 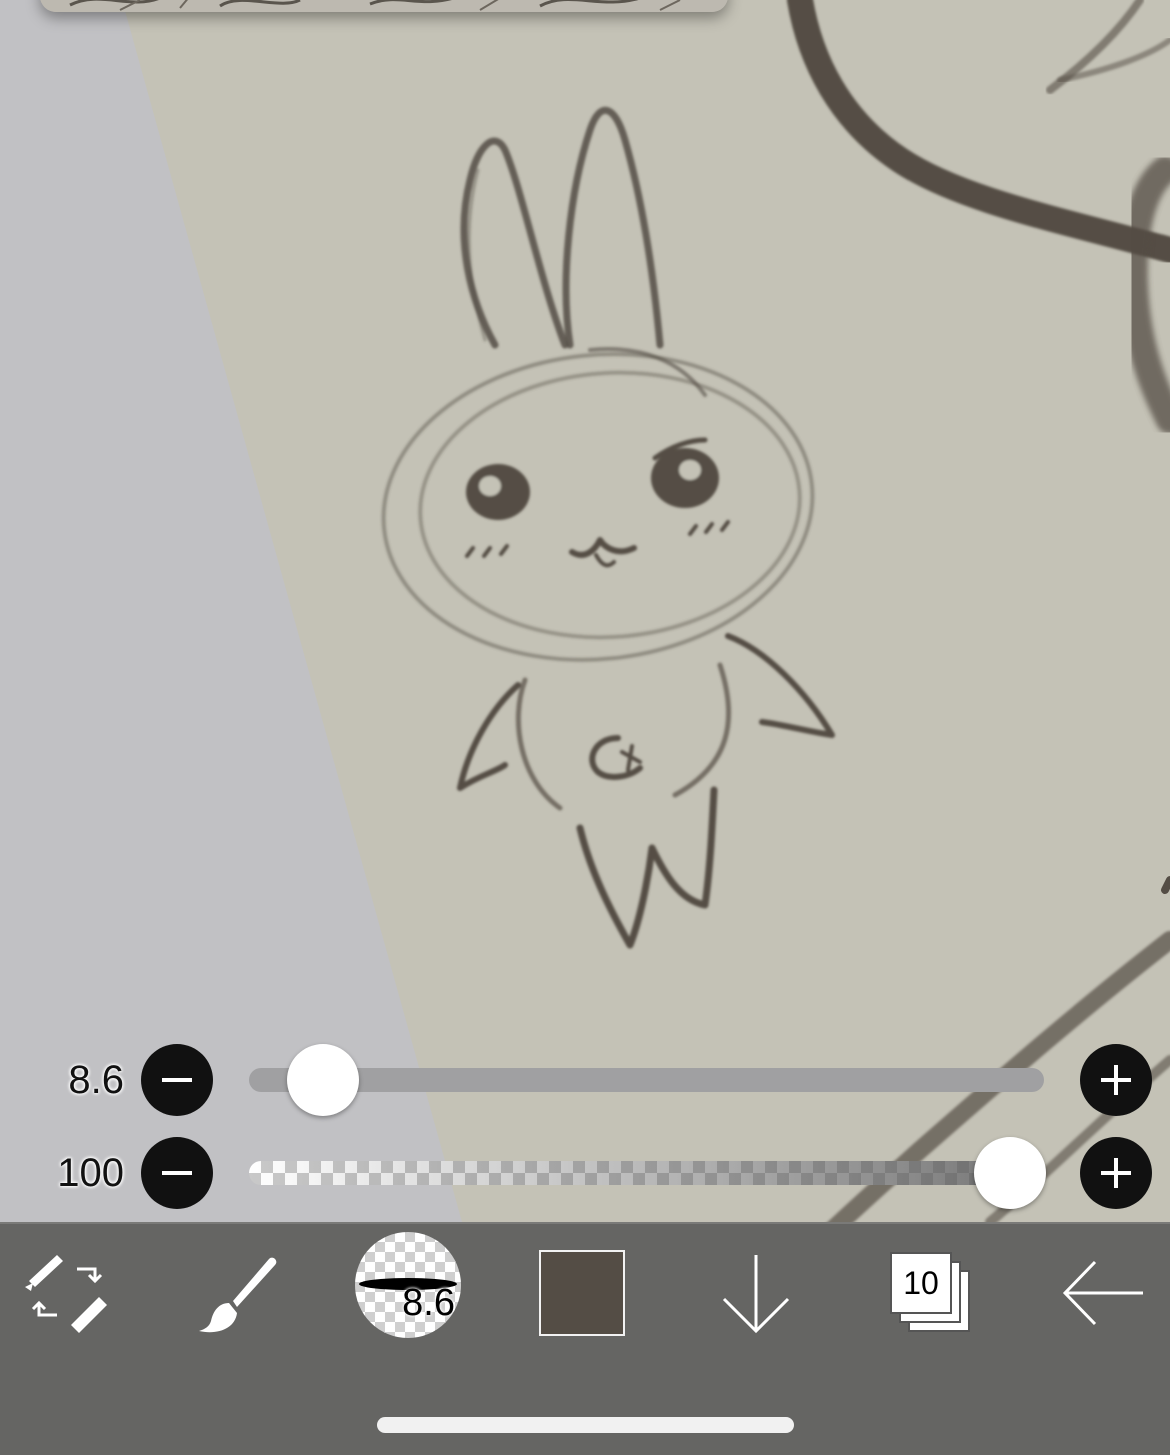 I want to click on arrow-left-icon, so click(x=1102, y=1293).